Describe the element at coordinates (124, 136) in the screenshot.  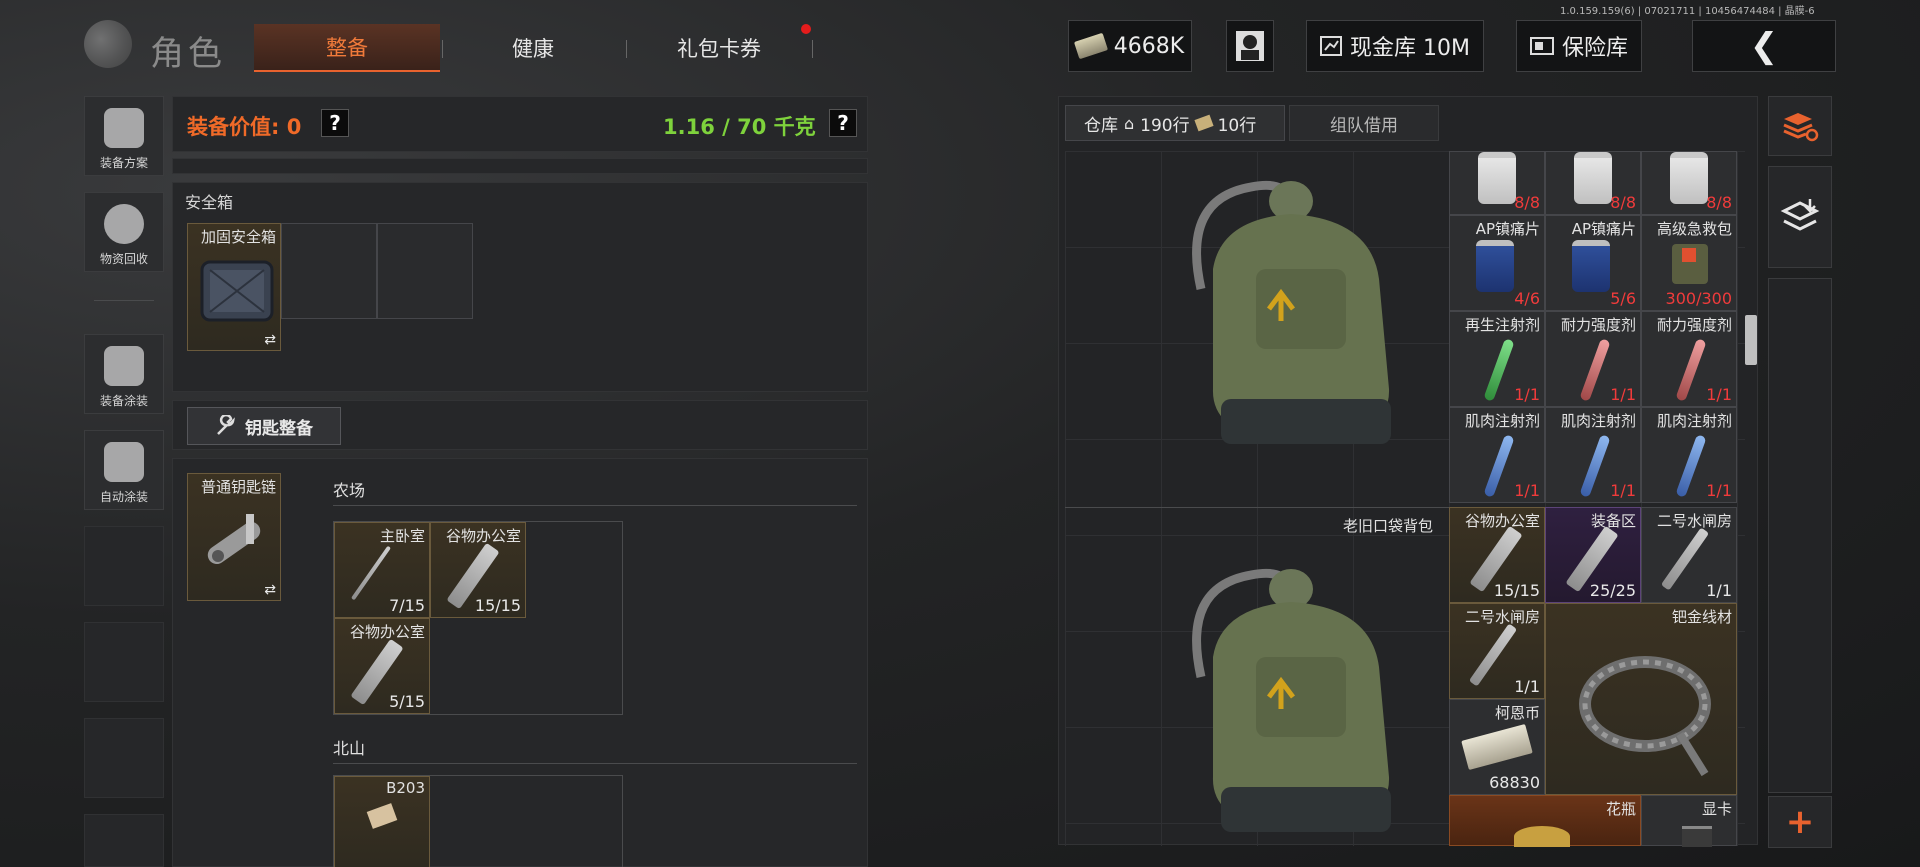
I see `sidebar-item-loadout: 装备方案` at that location.